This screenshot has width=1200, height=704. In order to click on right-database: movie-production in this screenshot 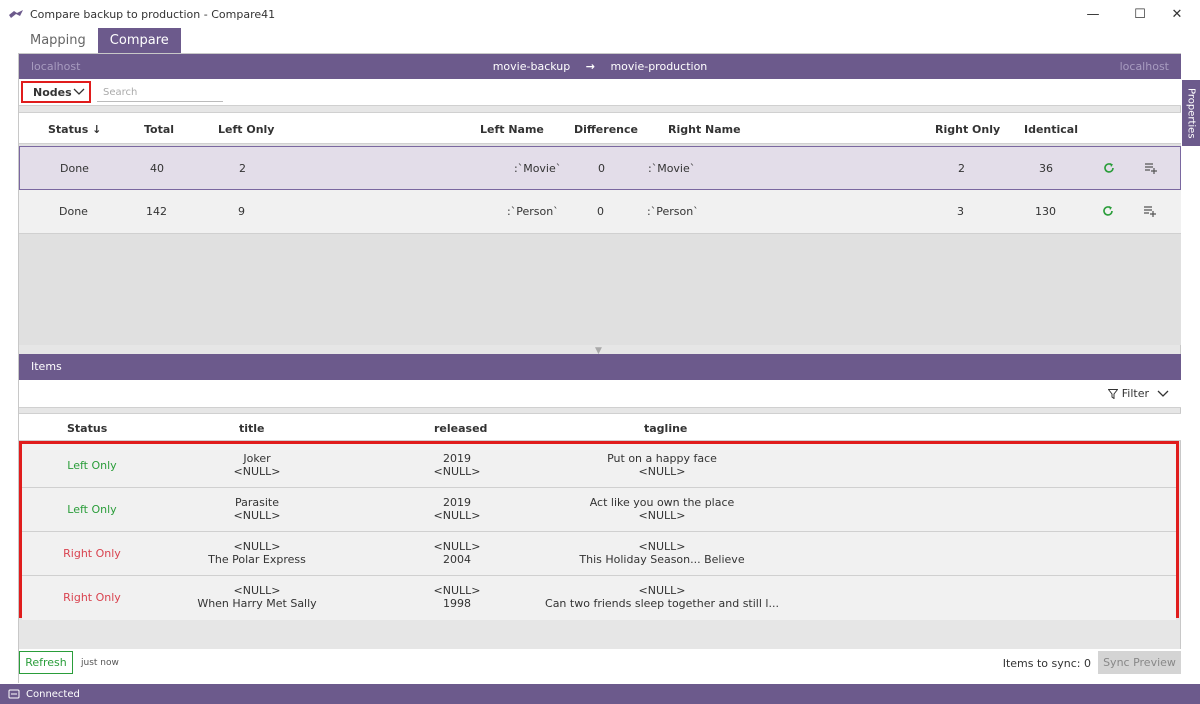, I will do `click(659, 66)`.